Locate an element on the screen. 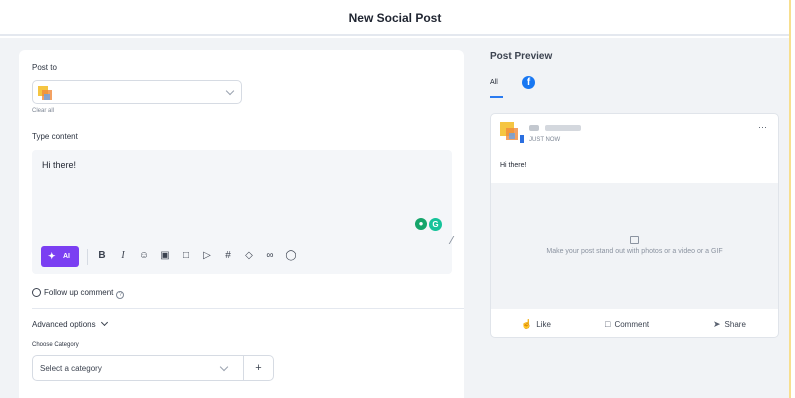 The height and width of the screenshot is (398, 795). help-icon: ? is located at coordinates (120, 295).